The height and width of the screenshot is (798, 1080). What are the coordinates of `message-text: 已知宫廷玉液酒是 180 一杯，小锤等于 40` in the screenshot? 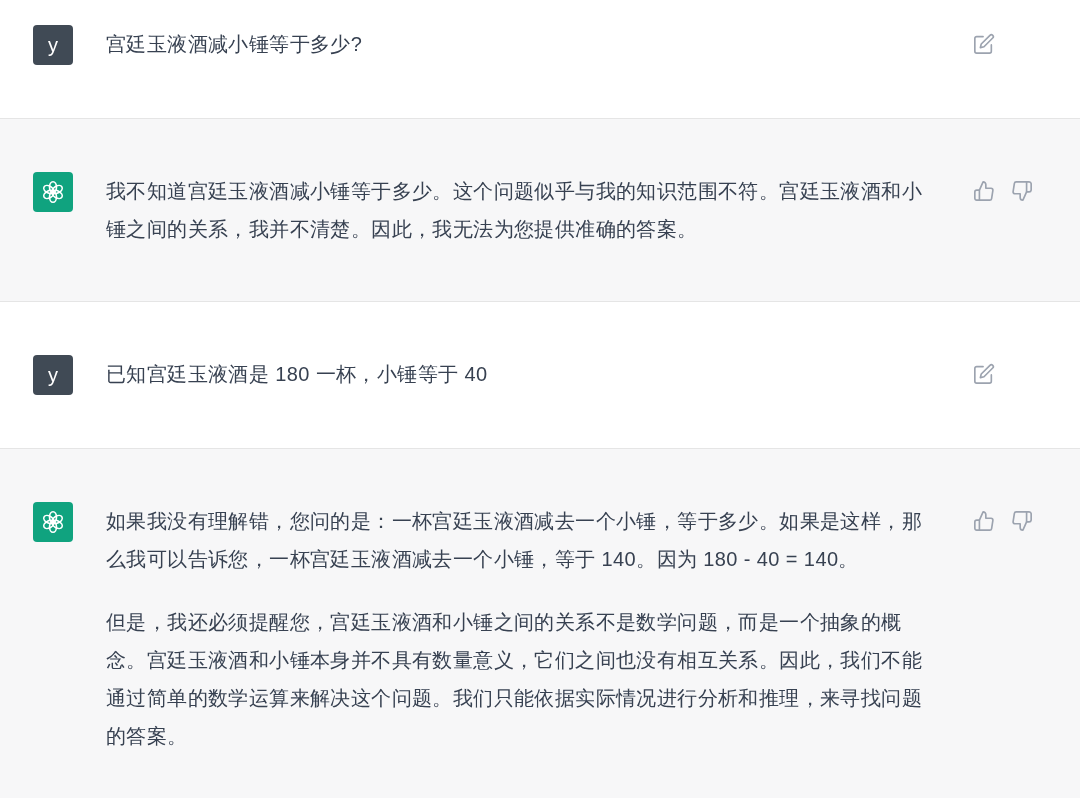 It's located at (297, 374).